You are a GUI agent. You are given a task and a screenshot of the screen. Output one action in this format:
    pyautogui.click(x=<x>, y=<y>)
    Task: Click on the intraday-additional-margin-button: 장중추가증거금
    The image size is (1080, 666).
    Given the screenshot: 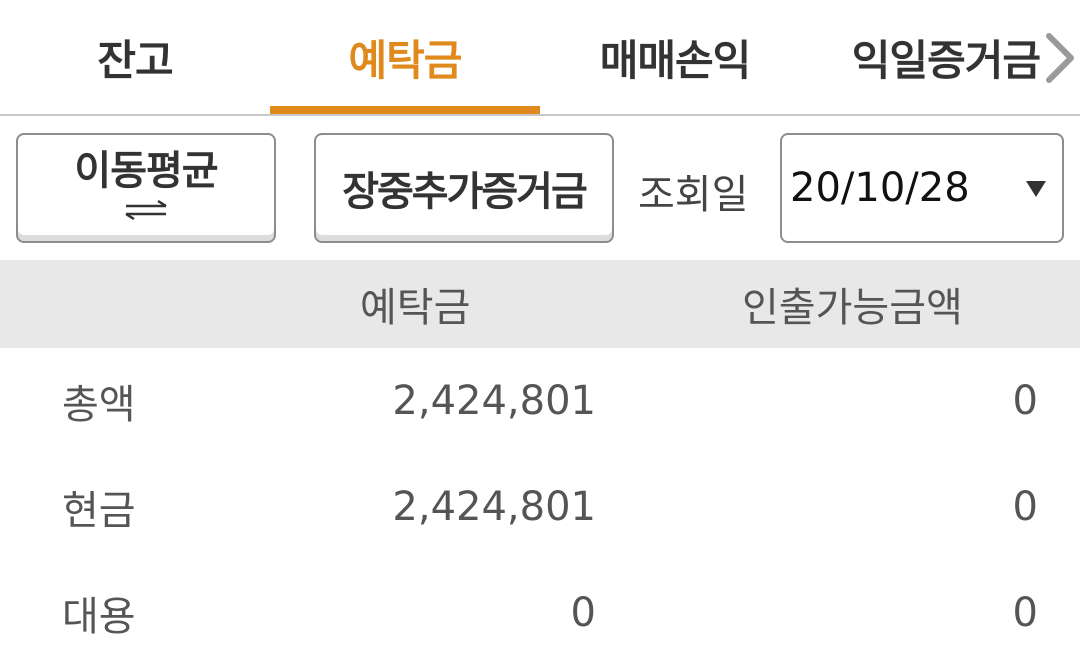 What is the action you would take?
    pyautogui.click(x=464, y=188)
    